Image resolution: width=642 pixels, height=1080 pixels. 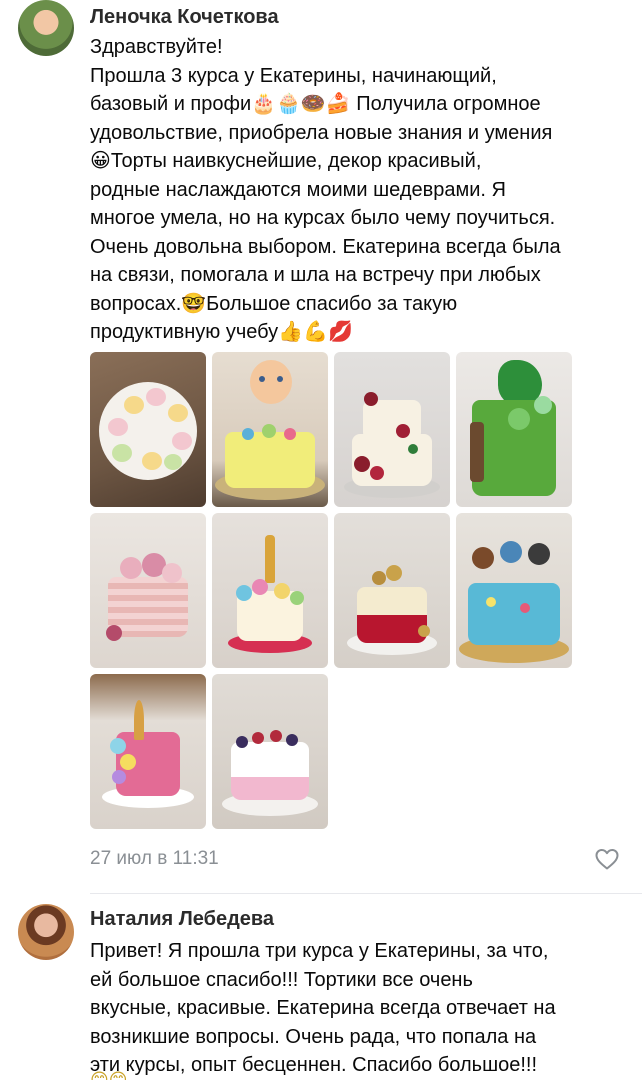 What do you see at coordinates (607, 859) in the screenshot?
I see `heart-outline-icon` at bounding box center [607, 859].